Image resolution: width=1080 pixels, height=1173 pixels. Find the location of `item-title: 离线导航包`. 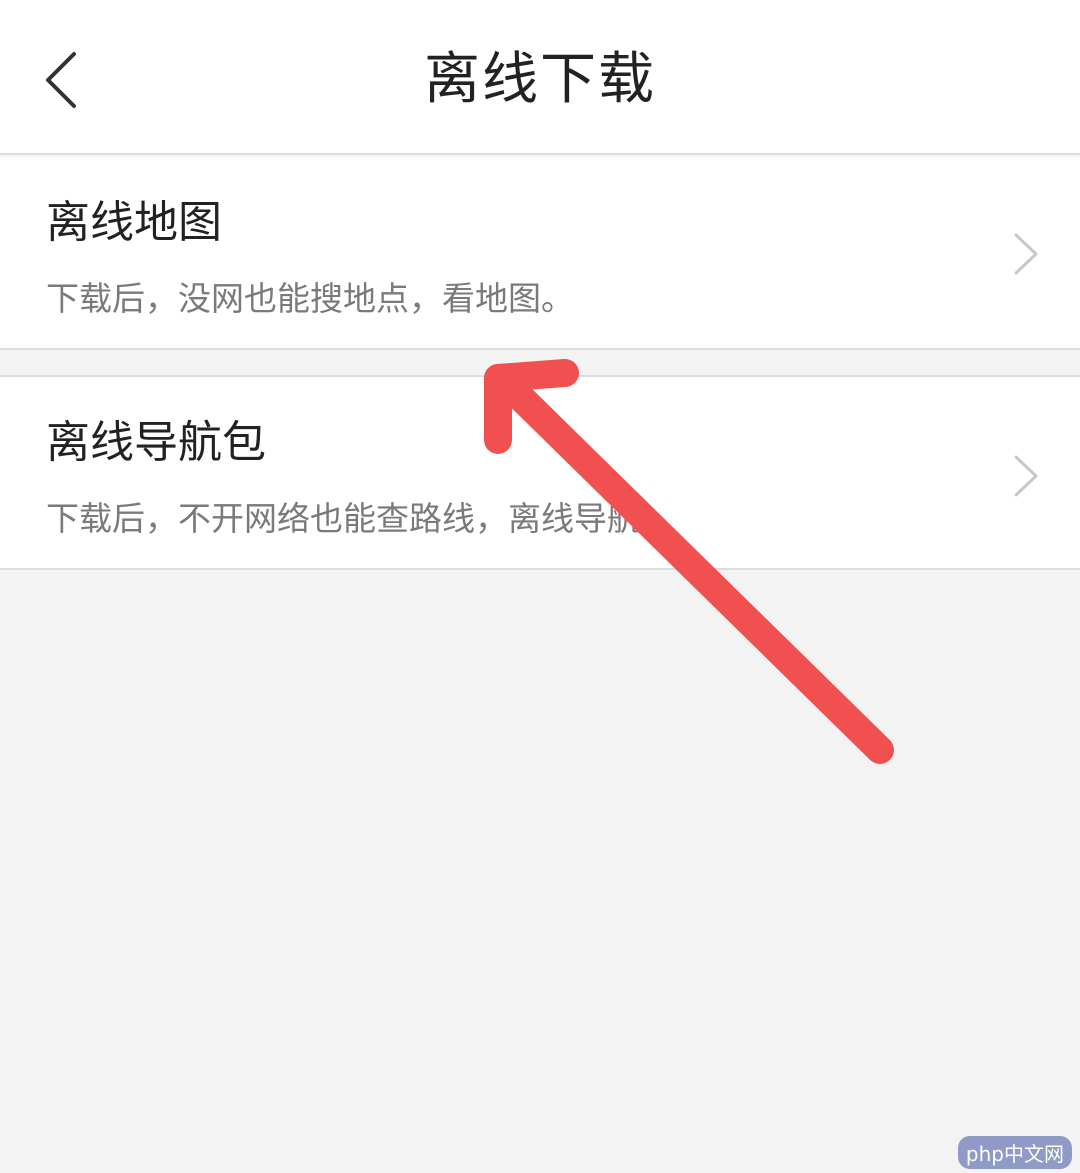

item-title: 离线导航包 is located at coordinates (156, 442).